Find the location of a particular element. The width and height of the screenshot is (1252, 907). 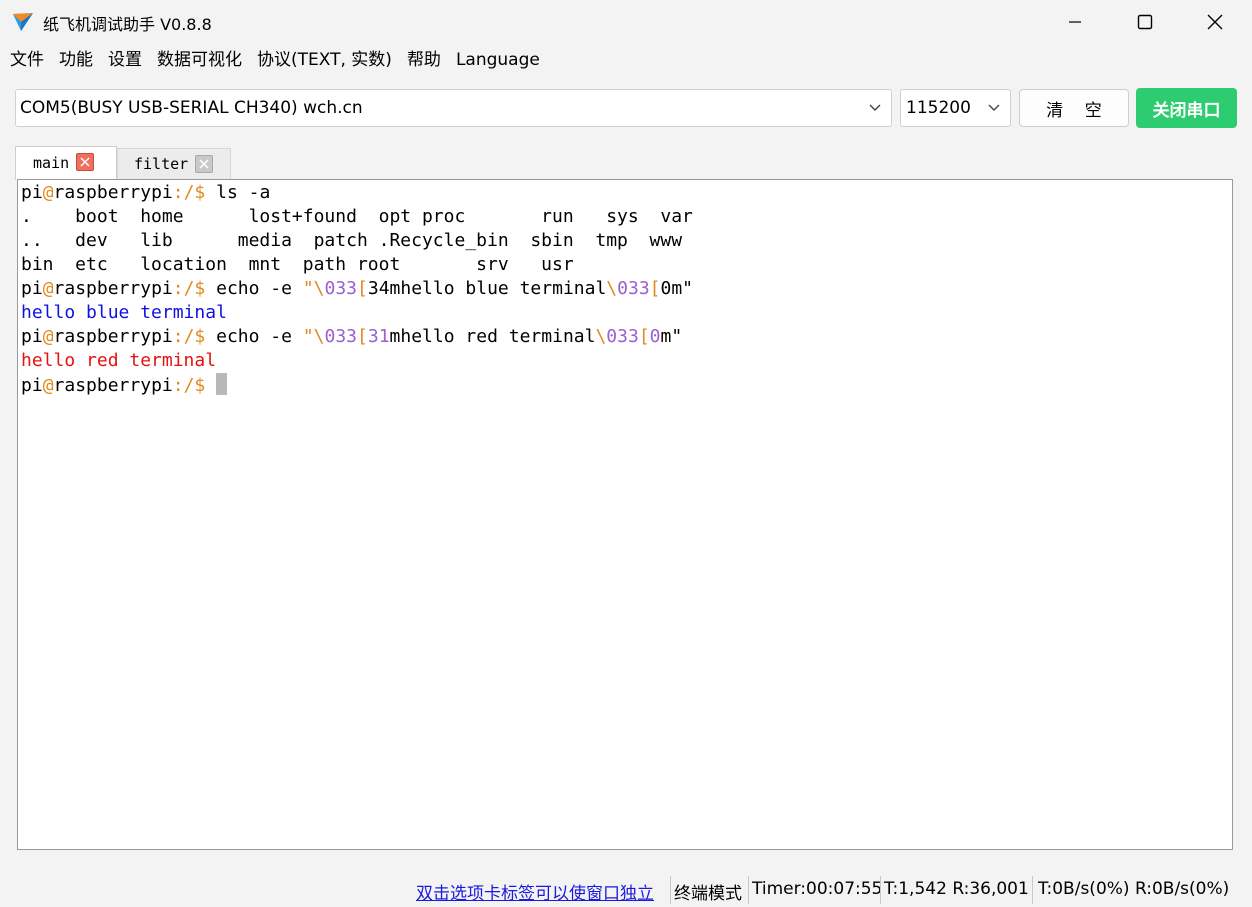

tab-main-close-button is located at coordinates (85, 162).